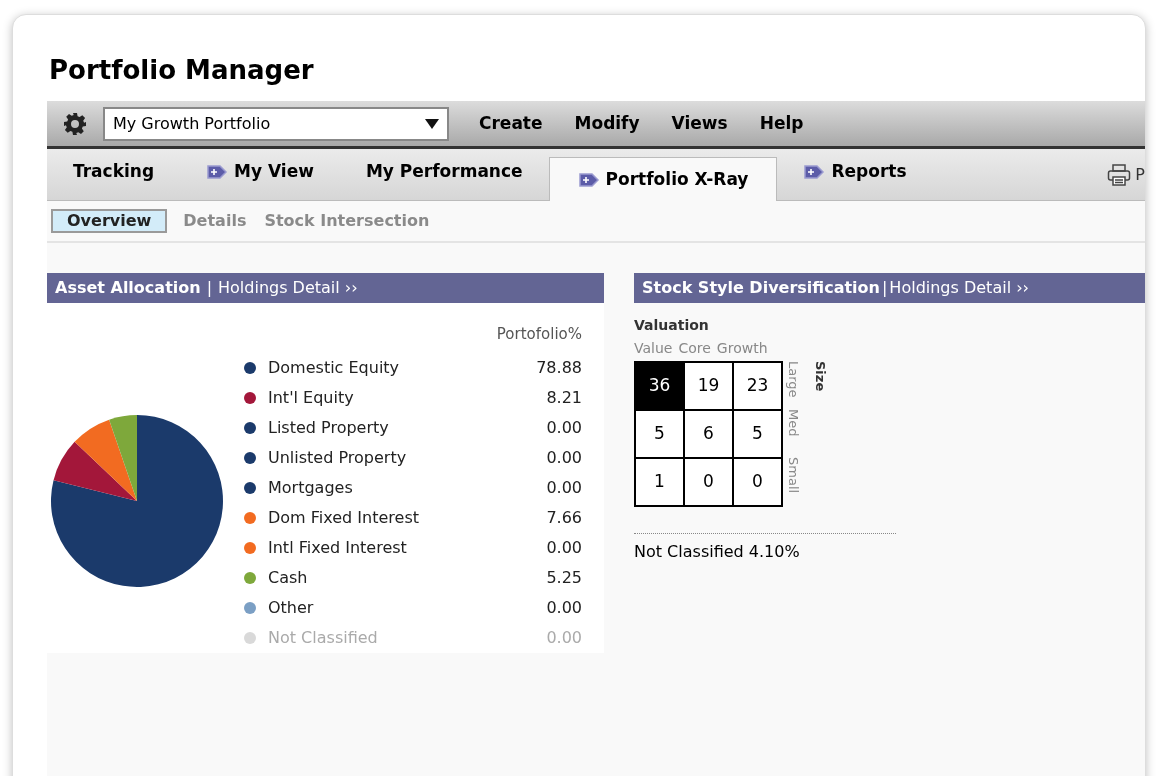 The image size is (1159, 776). What do you see at coordinates (288, 578) in the screenshot?
I see `asset-name: Cash` at bounding box center [288, 578].